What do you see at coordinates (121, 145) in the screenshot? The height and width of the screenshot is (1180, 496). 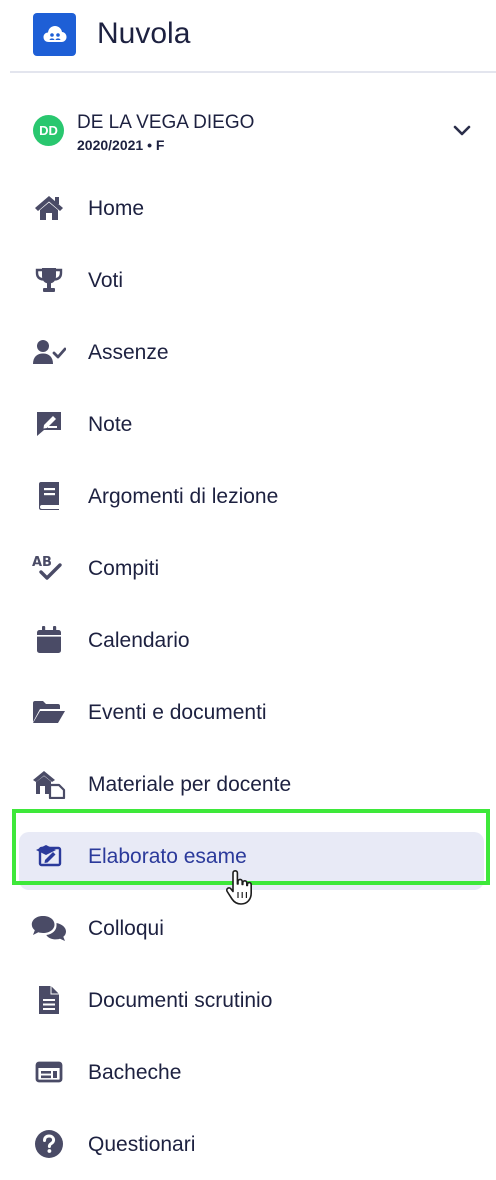 I see `user-school-year: 2020/2021 • F` at bounding box center [121, 145].